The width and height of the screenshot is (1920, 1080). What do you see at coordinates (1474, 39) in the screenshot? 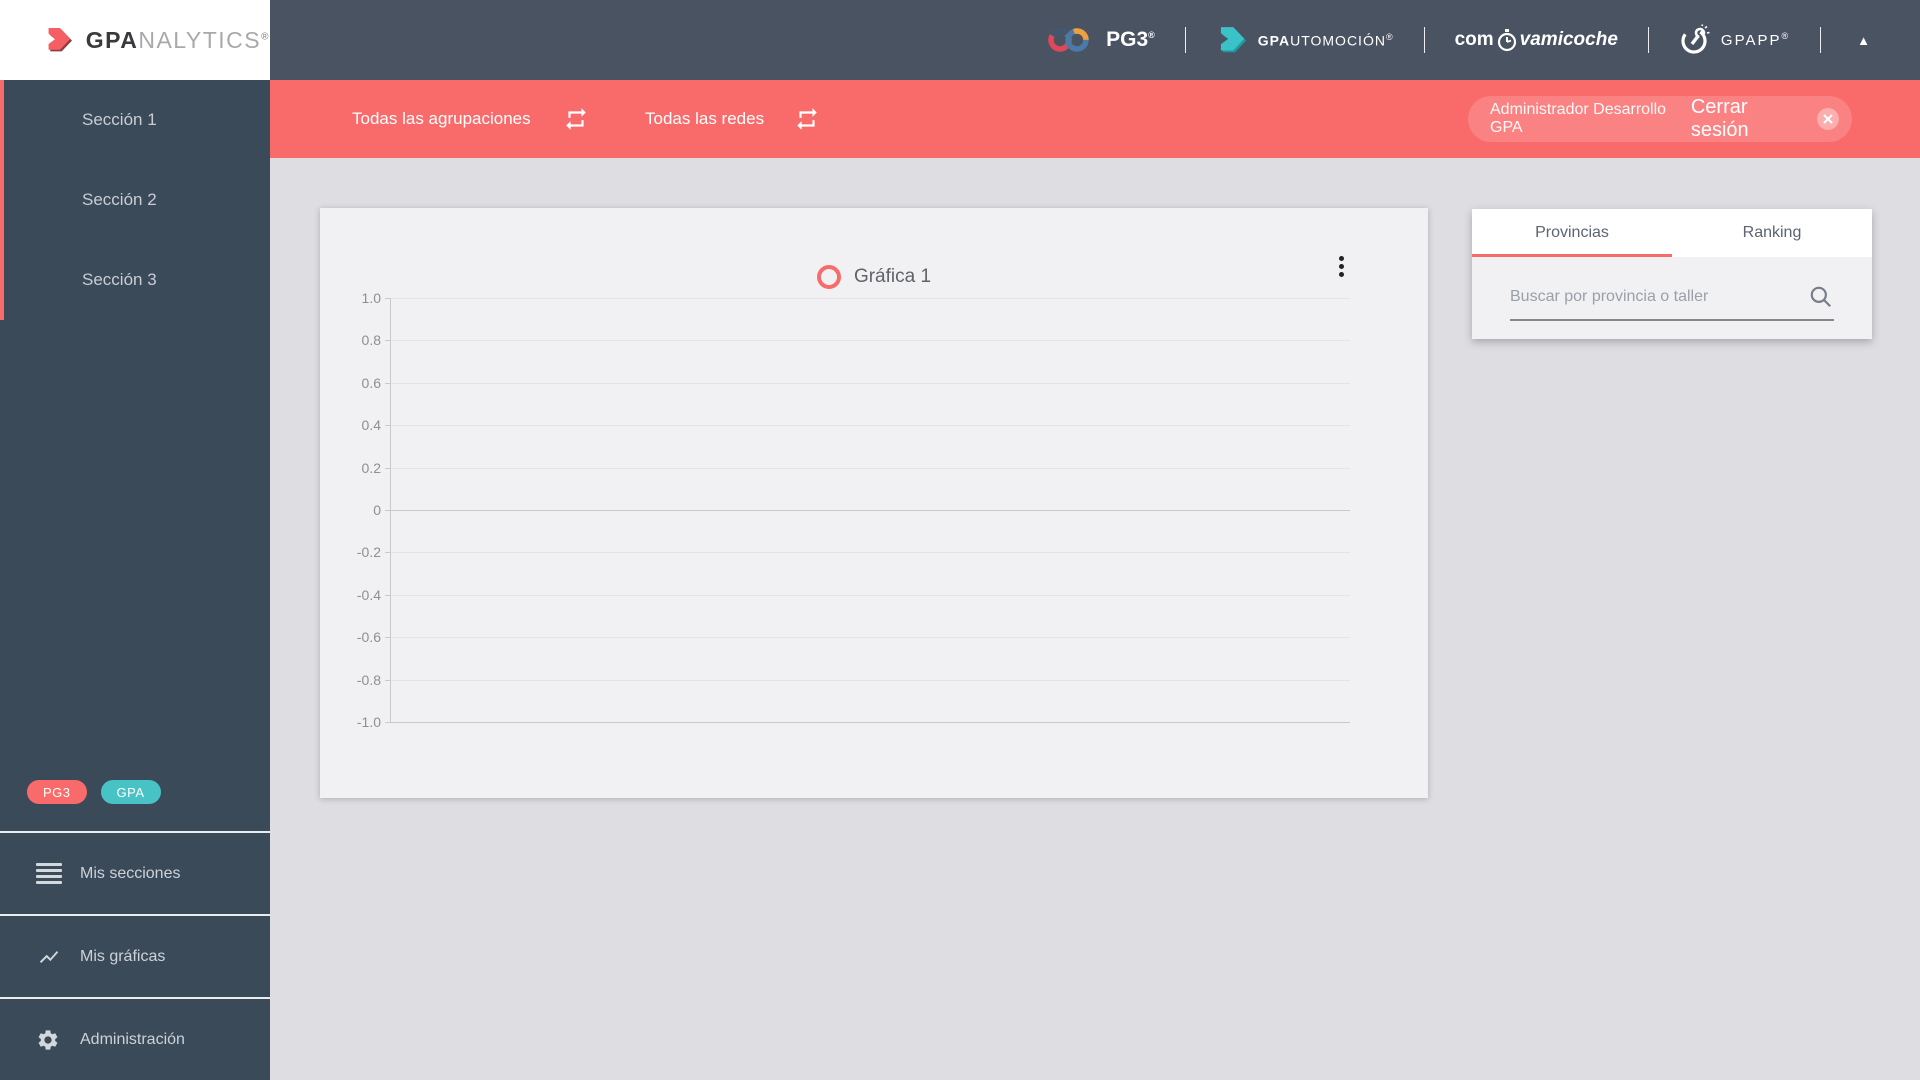
I see `brand-coche-com: com` at bounding box center [1474, 39].